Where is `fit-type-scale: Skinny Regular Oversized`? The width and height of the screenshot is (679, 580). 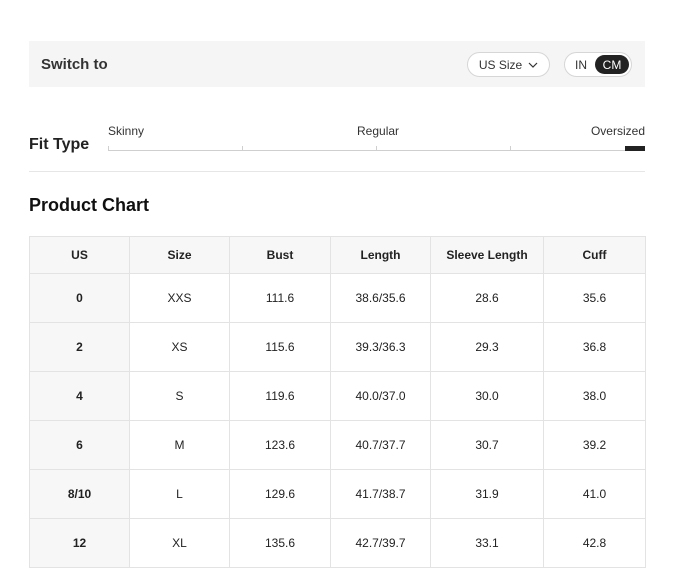 fit-type-scale: Skinny Regular Oversized is located at coordinates (376, 139).